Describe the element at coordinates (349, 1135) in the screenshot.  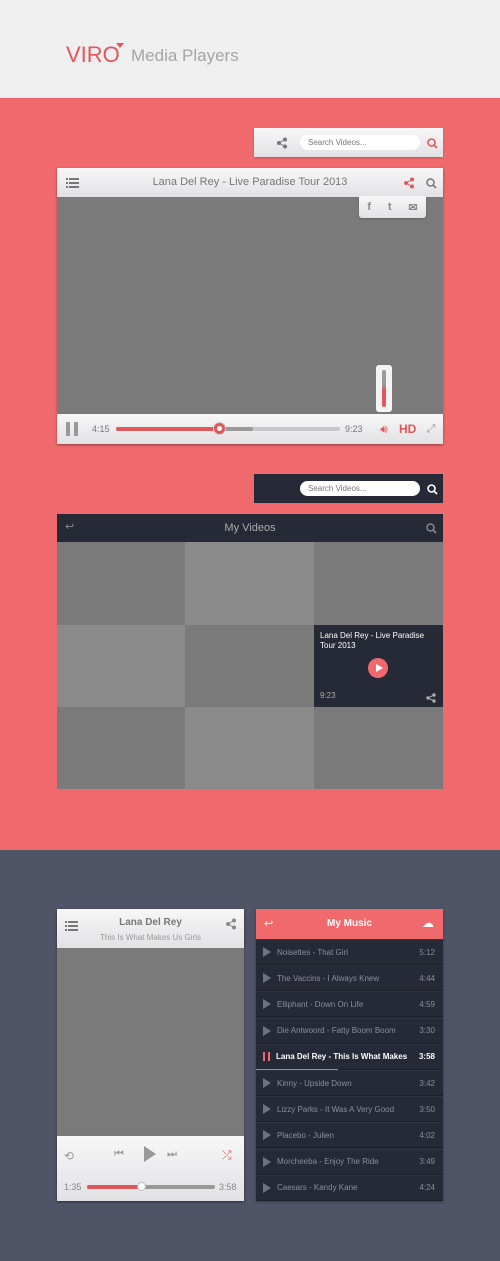
I see `track-row: Placebo - Julien 4:02` at that location.